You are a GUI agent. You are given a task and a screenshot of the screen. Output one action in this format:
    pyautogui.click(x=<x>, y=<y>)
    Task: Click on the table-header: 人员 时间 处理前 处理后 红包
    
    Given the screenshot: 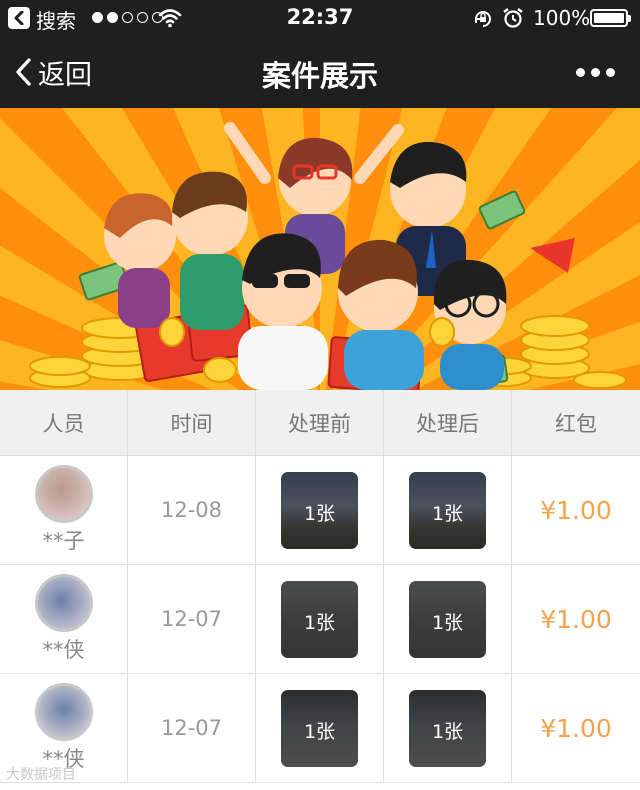 What is the action you would take?
    pyautogui.click(x=320, y=423)
    